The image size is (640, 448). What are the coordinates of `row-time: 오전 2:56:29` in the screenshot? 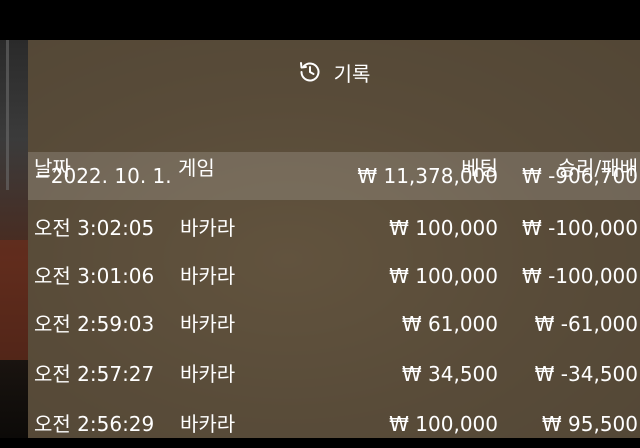 It's located at (94, 424).